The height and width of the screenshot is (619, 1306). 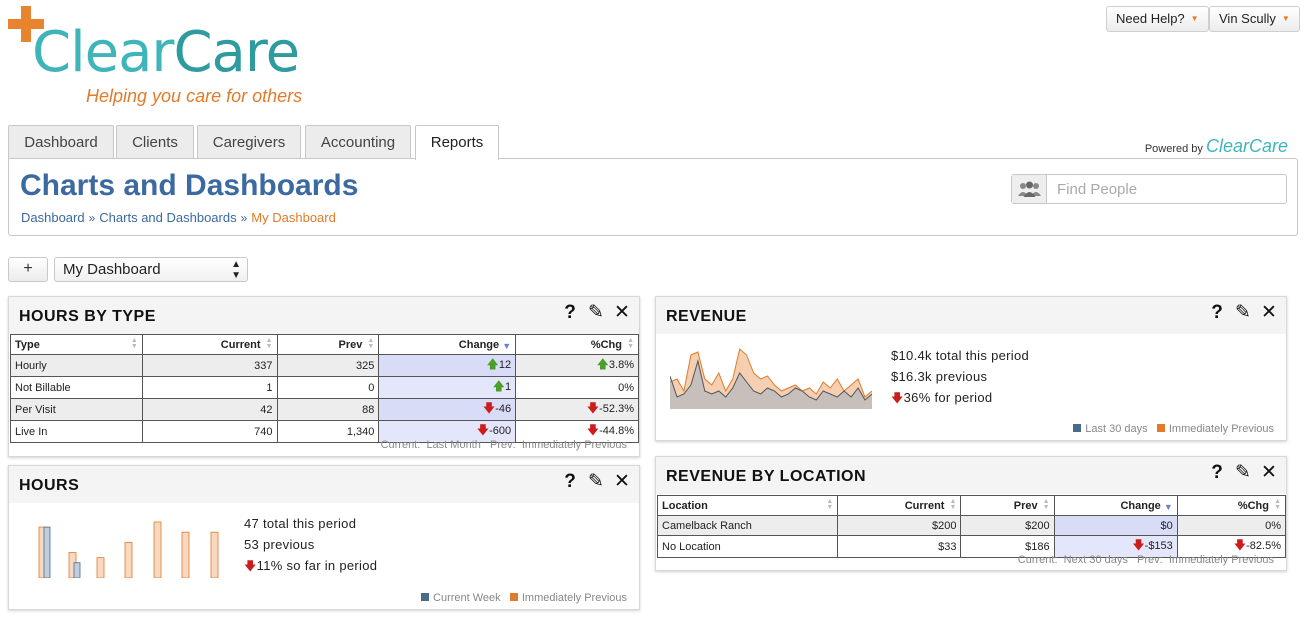 What do you see at coordinates (1029, 189) in the screenshot?
I see `people-icon` at bounding box center [1029, 189].